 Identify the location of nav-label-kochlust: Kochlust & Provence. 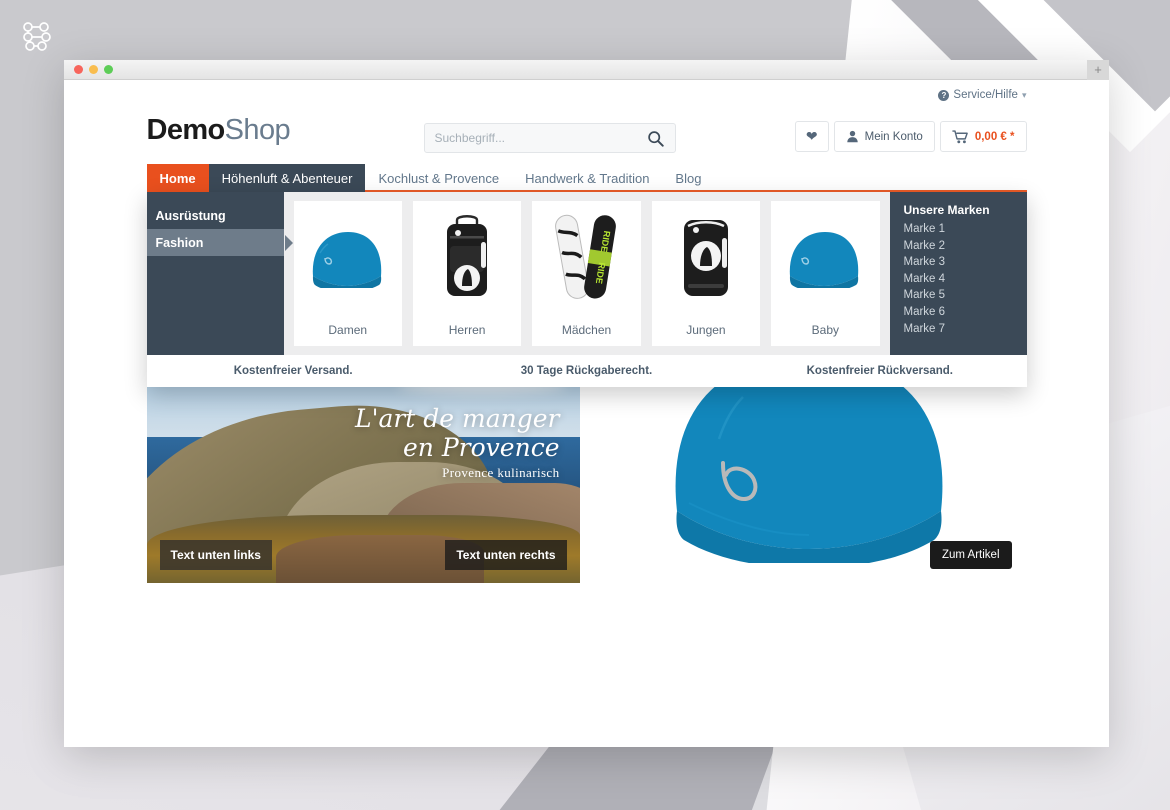
(439, 178).